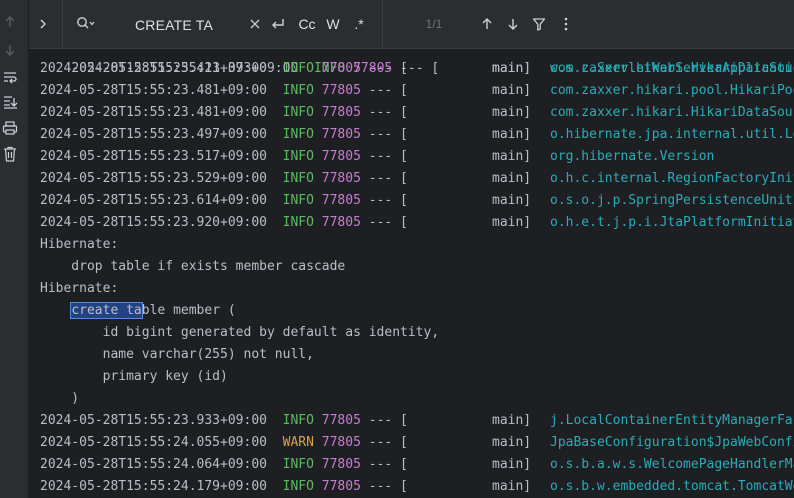 The height and width of the screenshot is (498, 794). What do you see at coordinates (359, 24) in the screenshot?
I see `regex-toggle: .*` at bounding box center [359, 24].